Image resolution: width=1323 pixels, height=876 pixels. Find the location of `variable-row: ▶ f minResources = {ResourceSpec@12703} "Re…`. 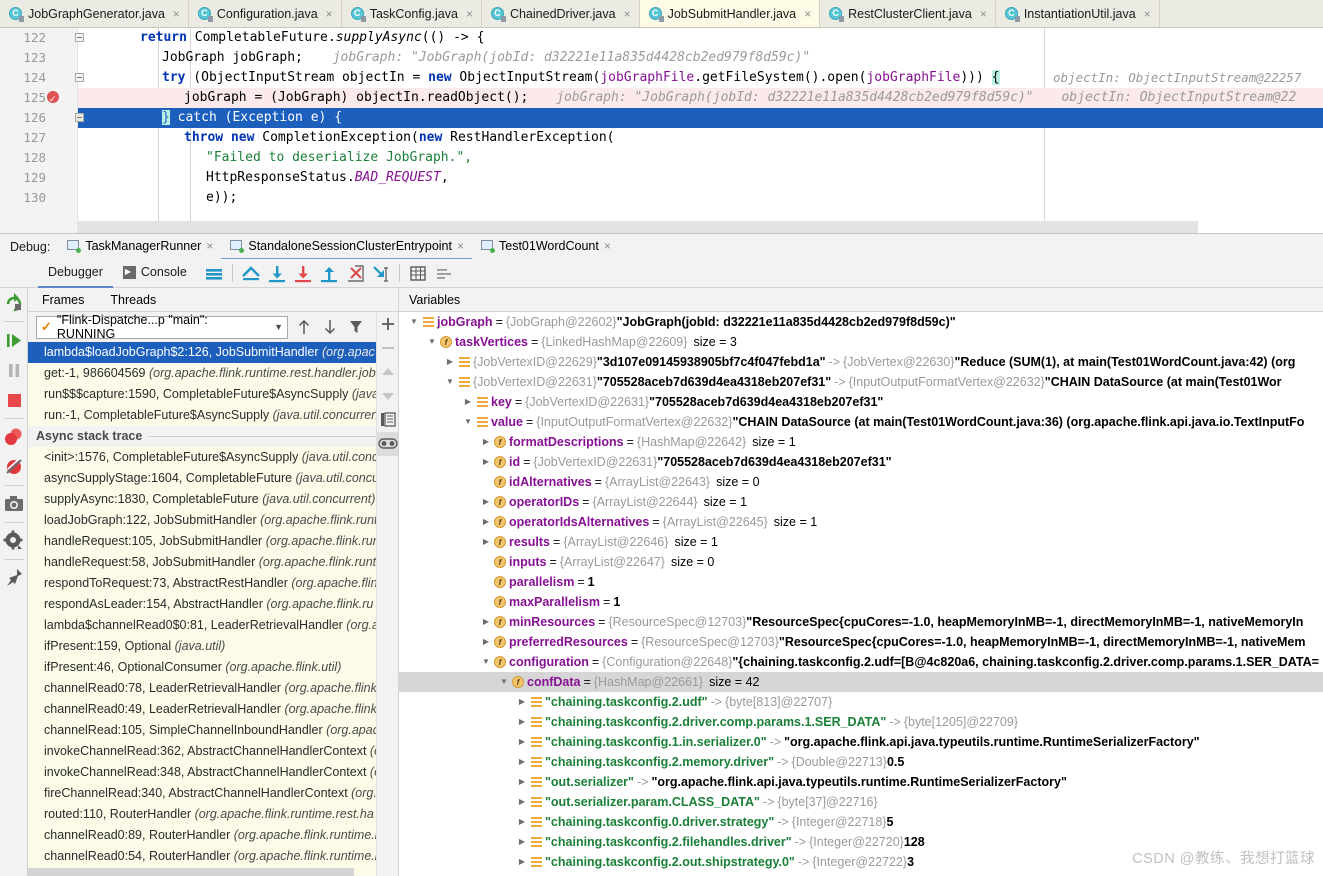

variable-row: ▶ f minResources = {ResourceSpec@12703} "Re… is located at coordinates (861, 622).